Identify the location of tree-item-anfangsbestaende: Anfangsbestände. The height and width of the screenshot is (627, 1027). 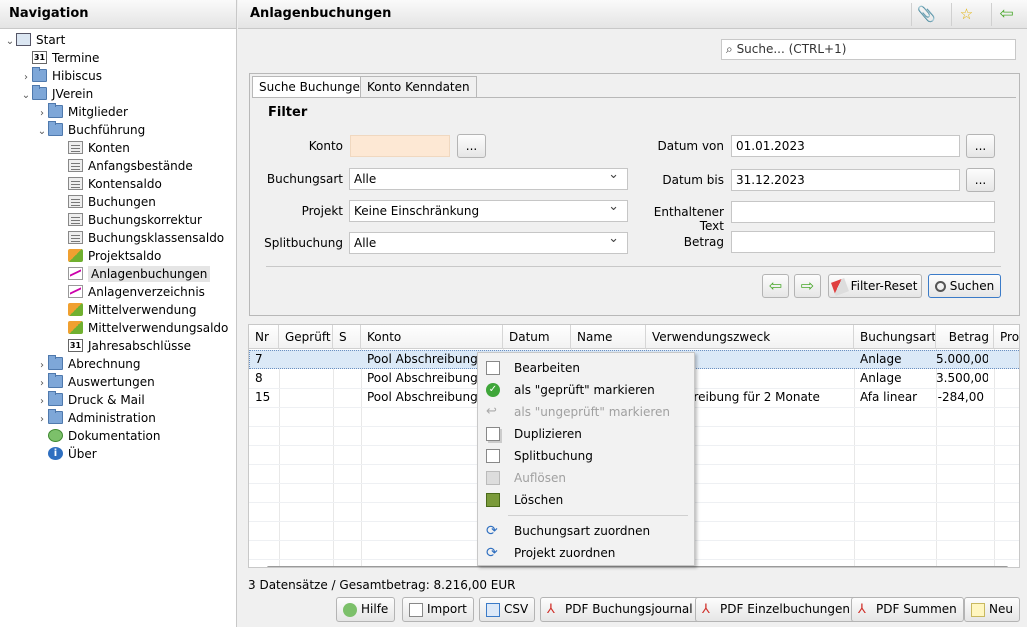
(124, 166).